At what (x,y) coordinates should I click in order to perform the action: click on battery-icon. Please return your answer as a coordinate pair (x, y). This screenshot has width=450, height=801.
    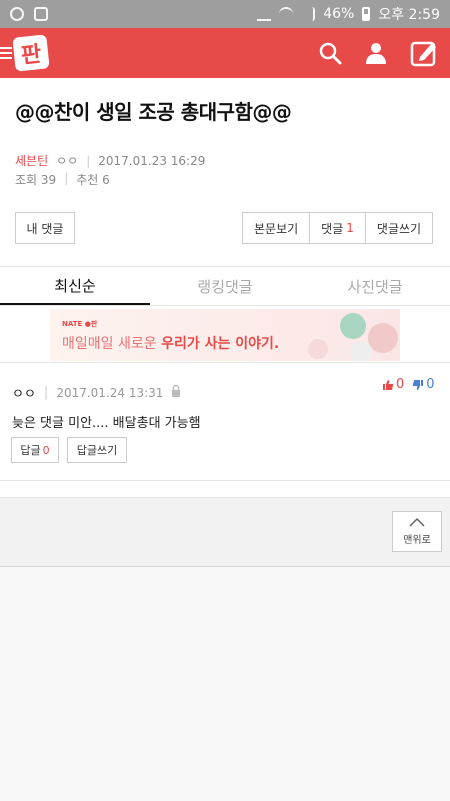
    Looking at the image, I should click on (366, 14).